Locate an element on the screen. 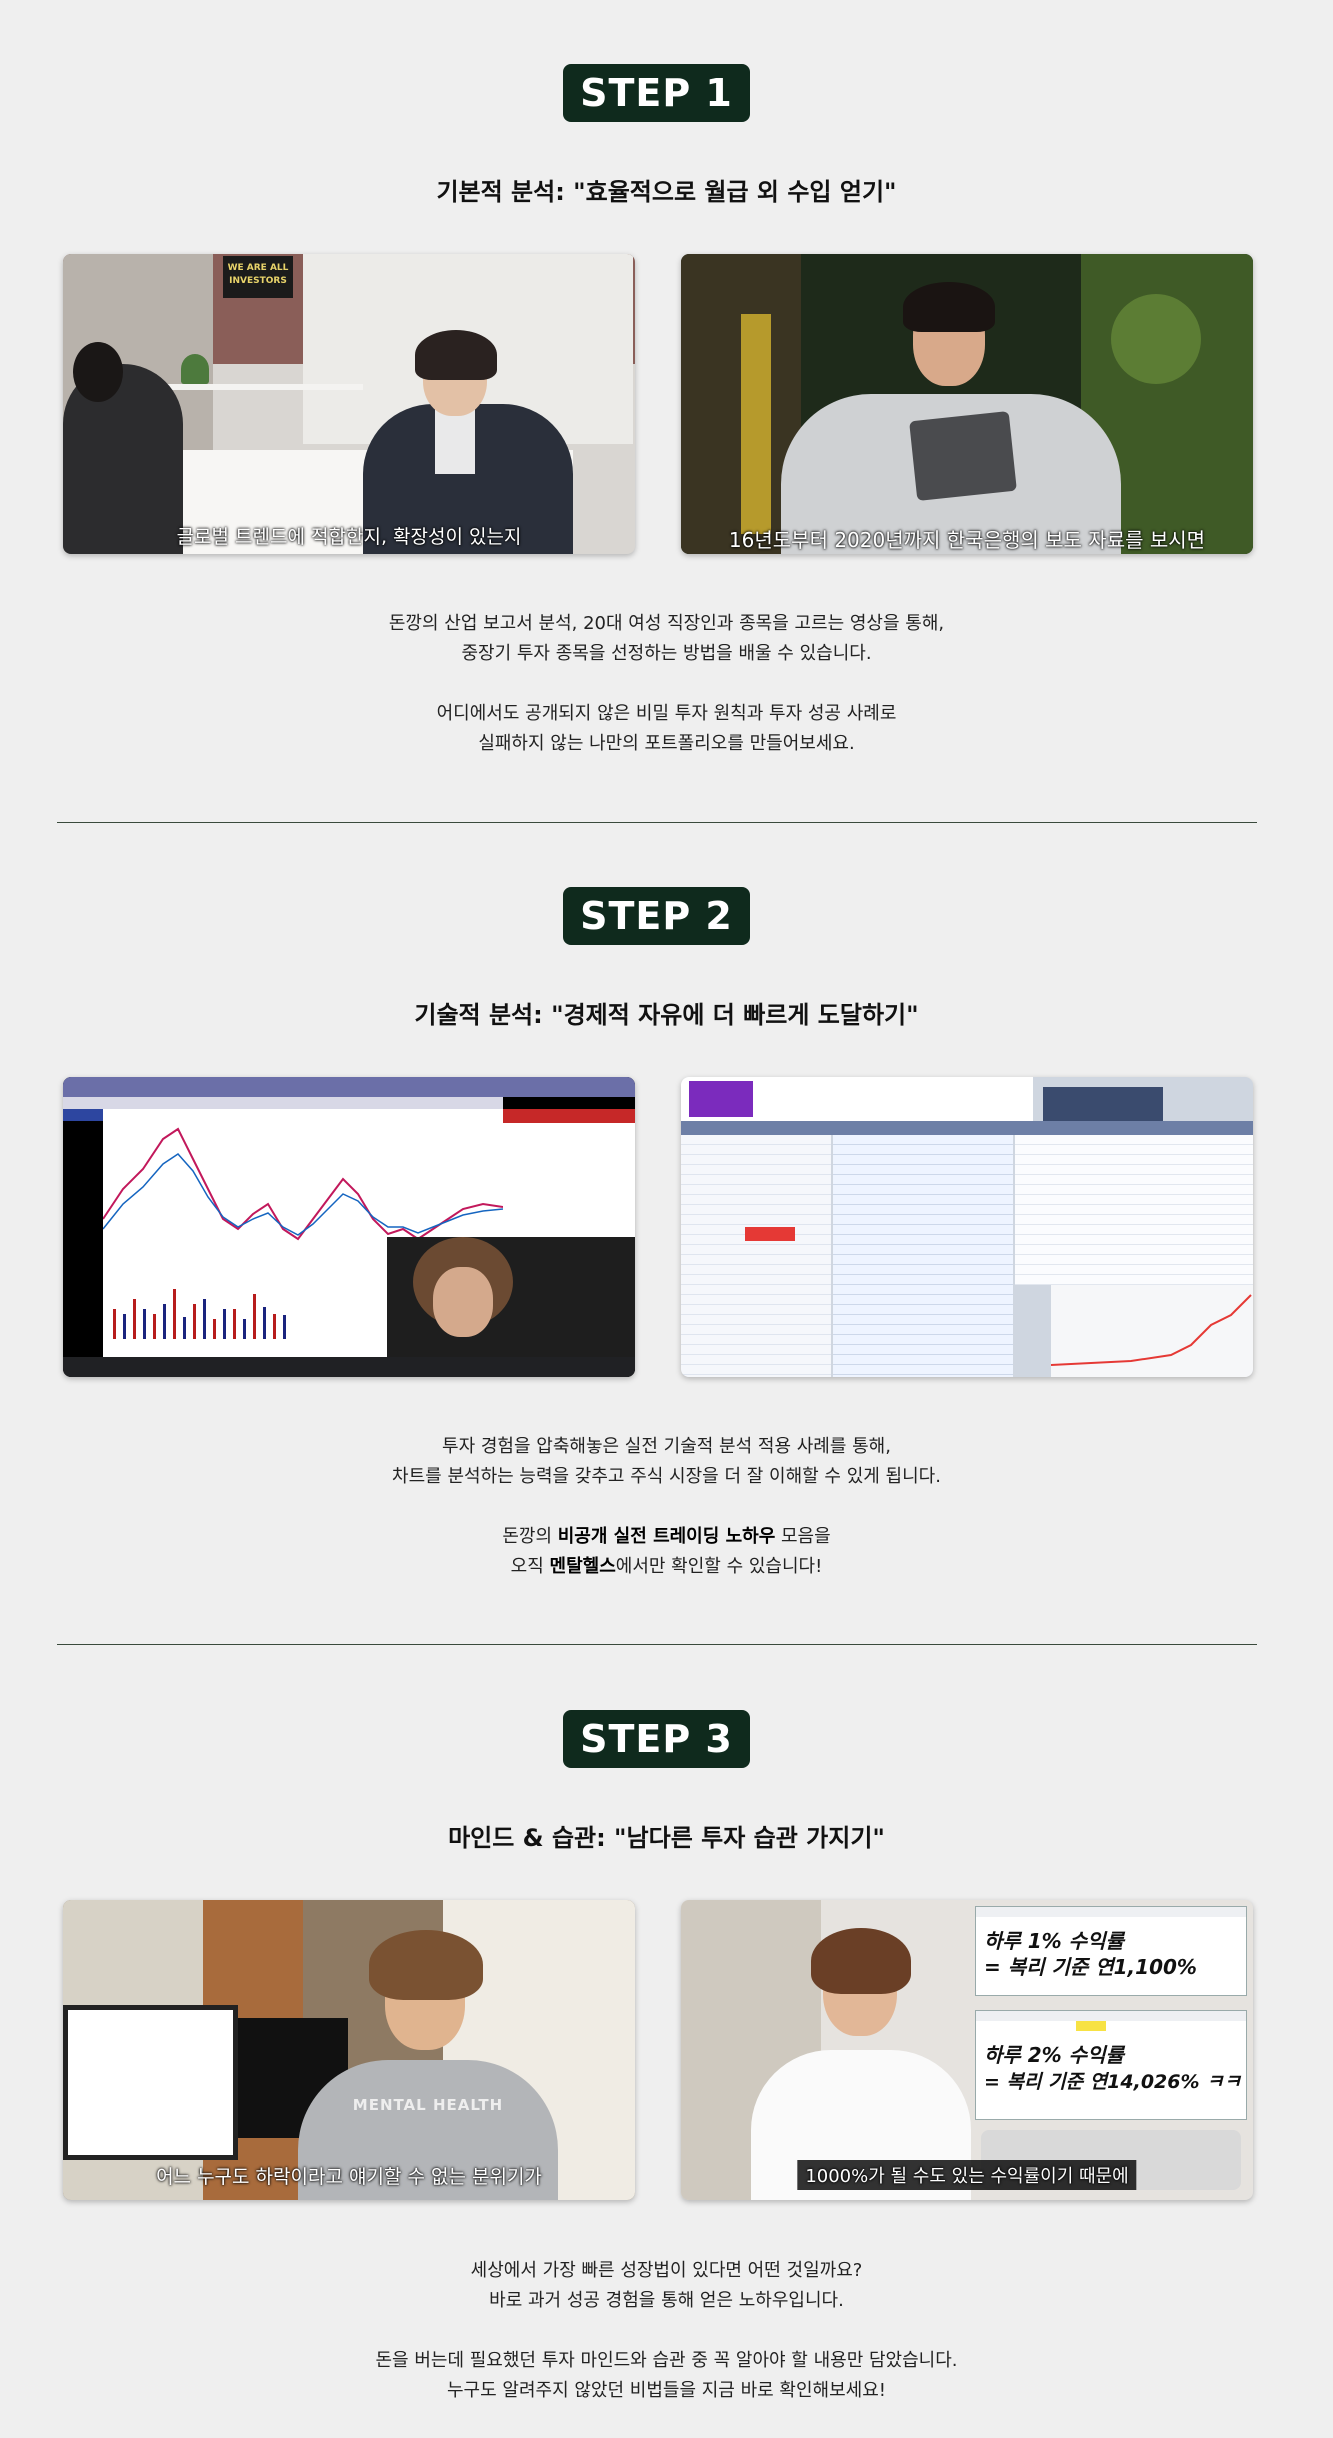  card-2-line-2: = 복리 기준 연14,026% ㅋㅋ is located at coordinates (1113, 2082).